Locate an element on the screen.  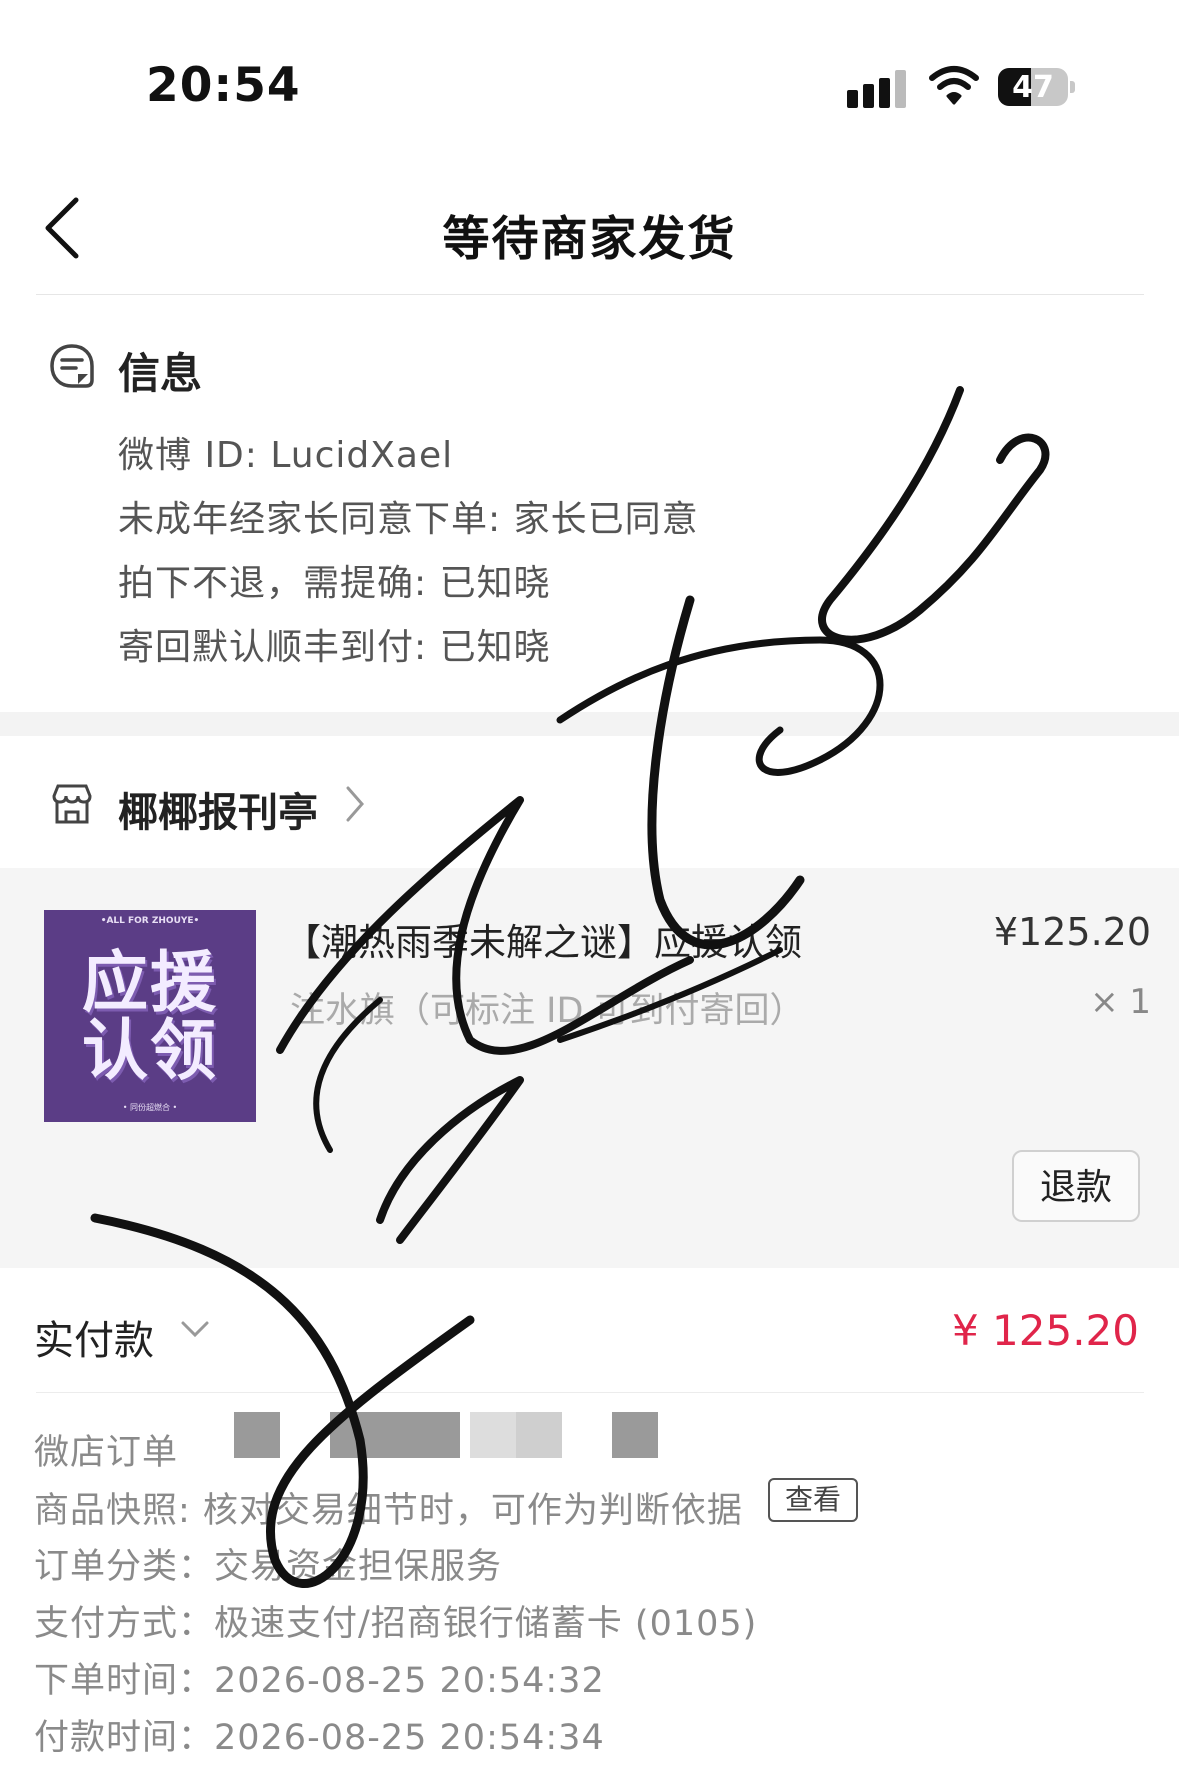
info-shipping: 寄回默认顺丰到付: 已知晓 is located at coordinates (334, 647).